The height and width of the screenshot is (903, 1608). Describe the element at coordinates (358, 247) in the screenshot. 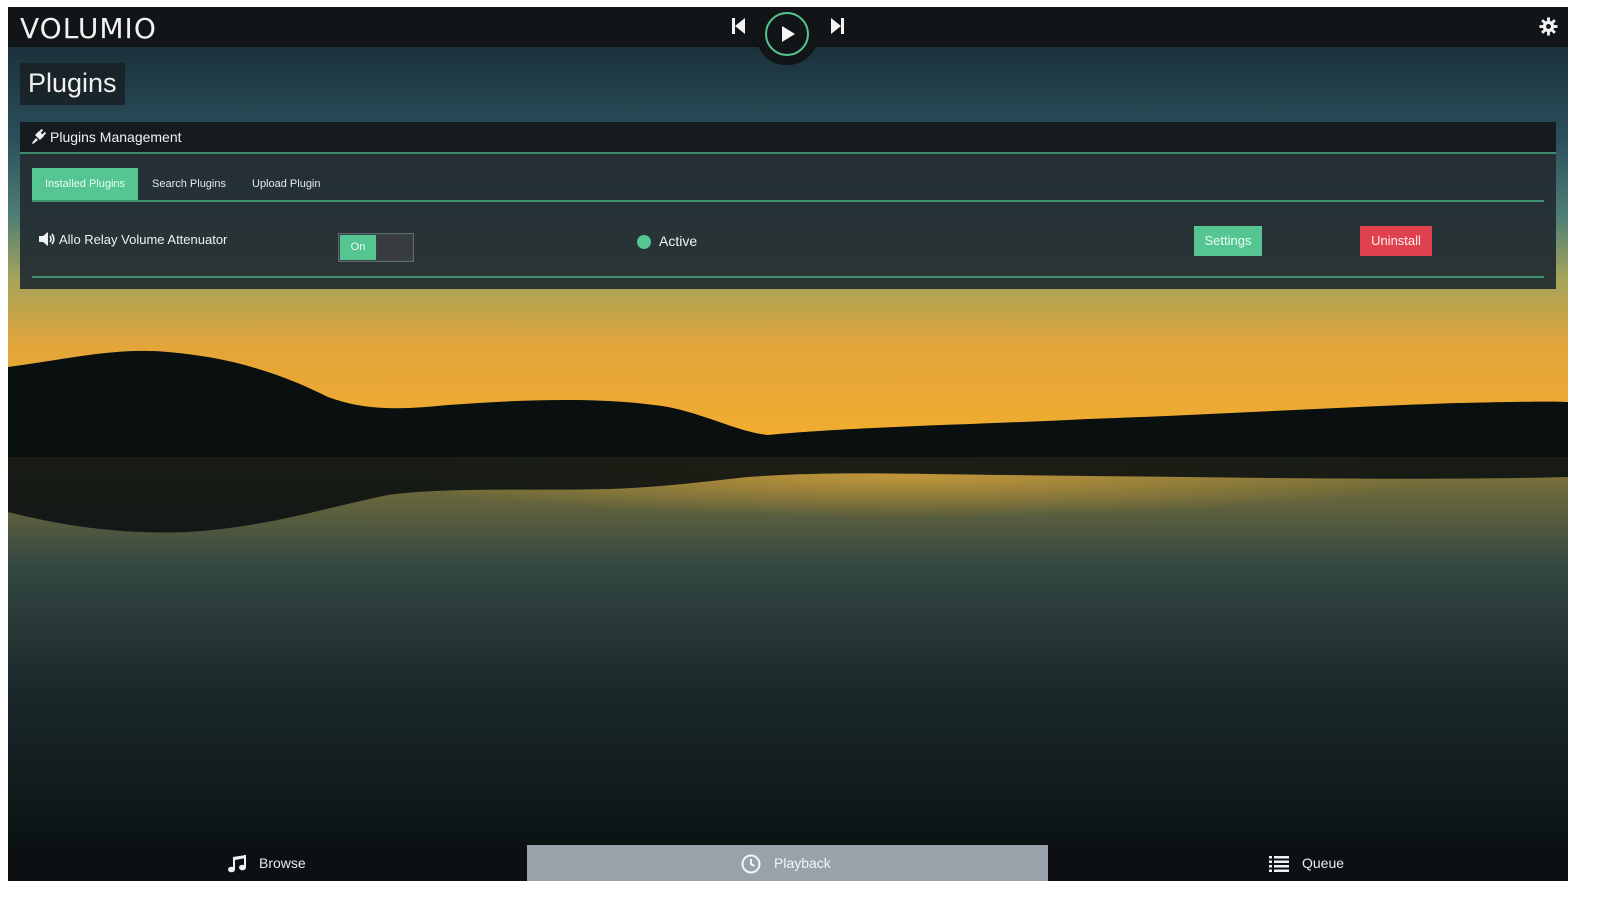

I see `toggle-on-label: On` at that location.